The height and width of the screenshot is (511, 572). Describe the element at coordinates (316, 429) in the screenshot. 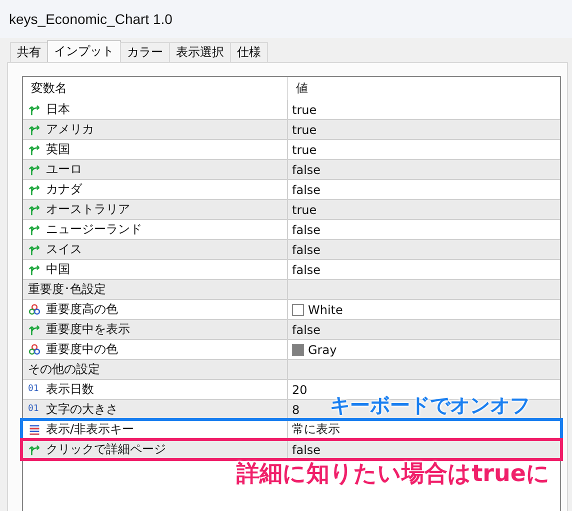

I see `parameter-value: 常に表示` at that location.